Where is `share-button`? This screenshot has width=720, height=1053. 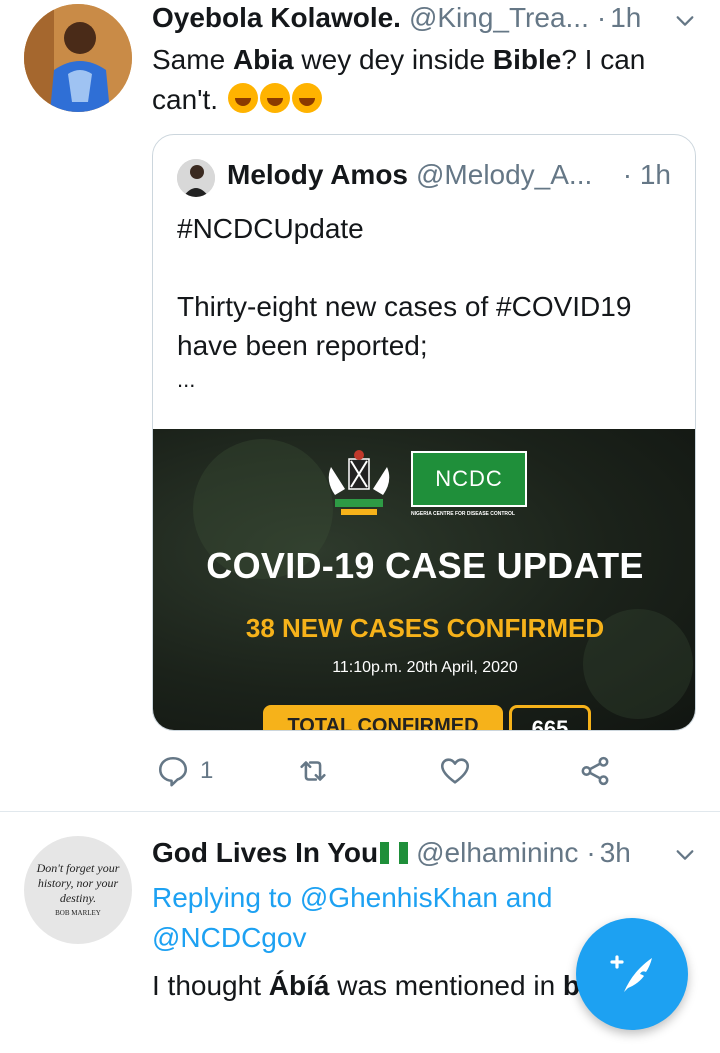 share-button is located at coordinates (595, 771).